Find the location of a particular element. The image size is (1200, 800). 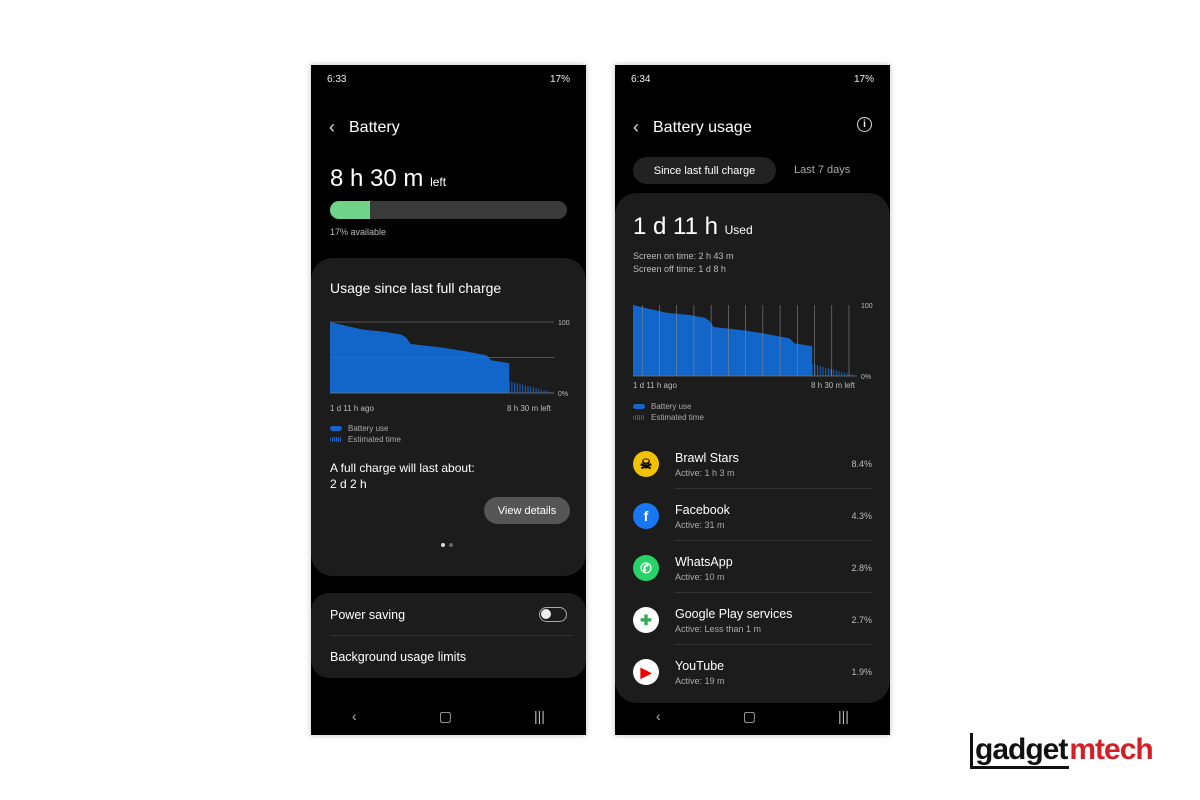

app-row: ✆ WhatsApp Active: 10 m 2.8% is located at coordinates (752, 568).